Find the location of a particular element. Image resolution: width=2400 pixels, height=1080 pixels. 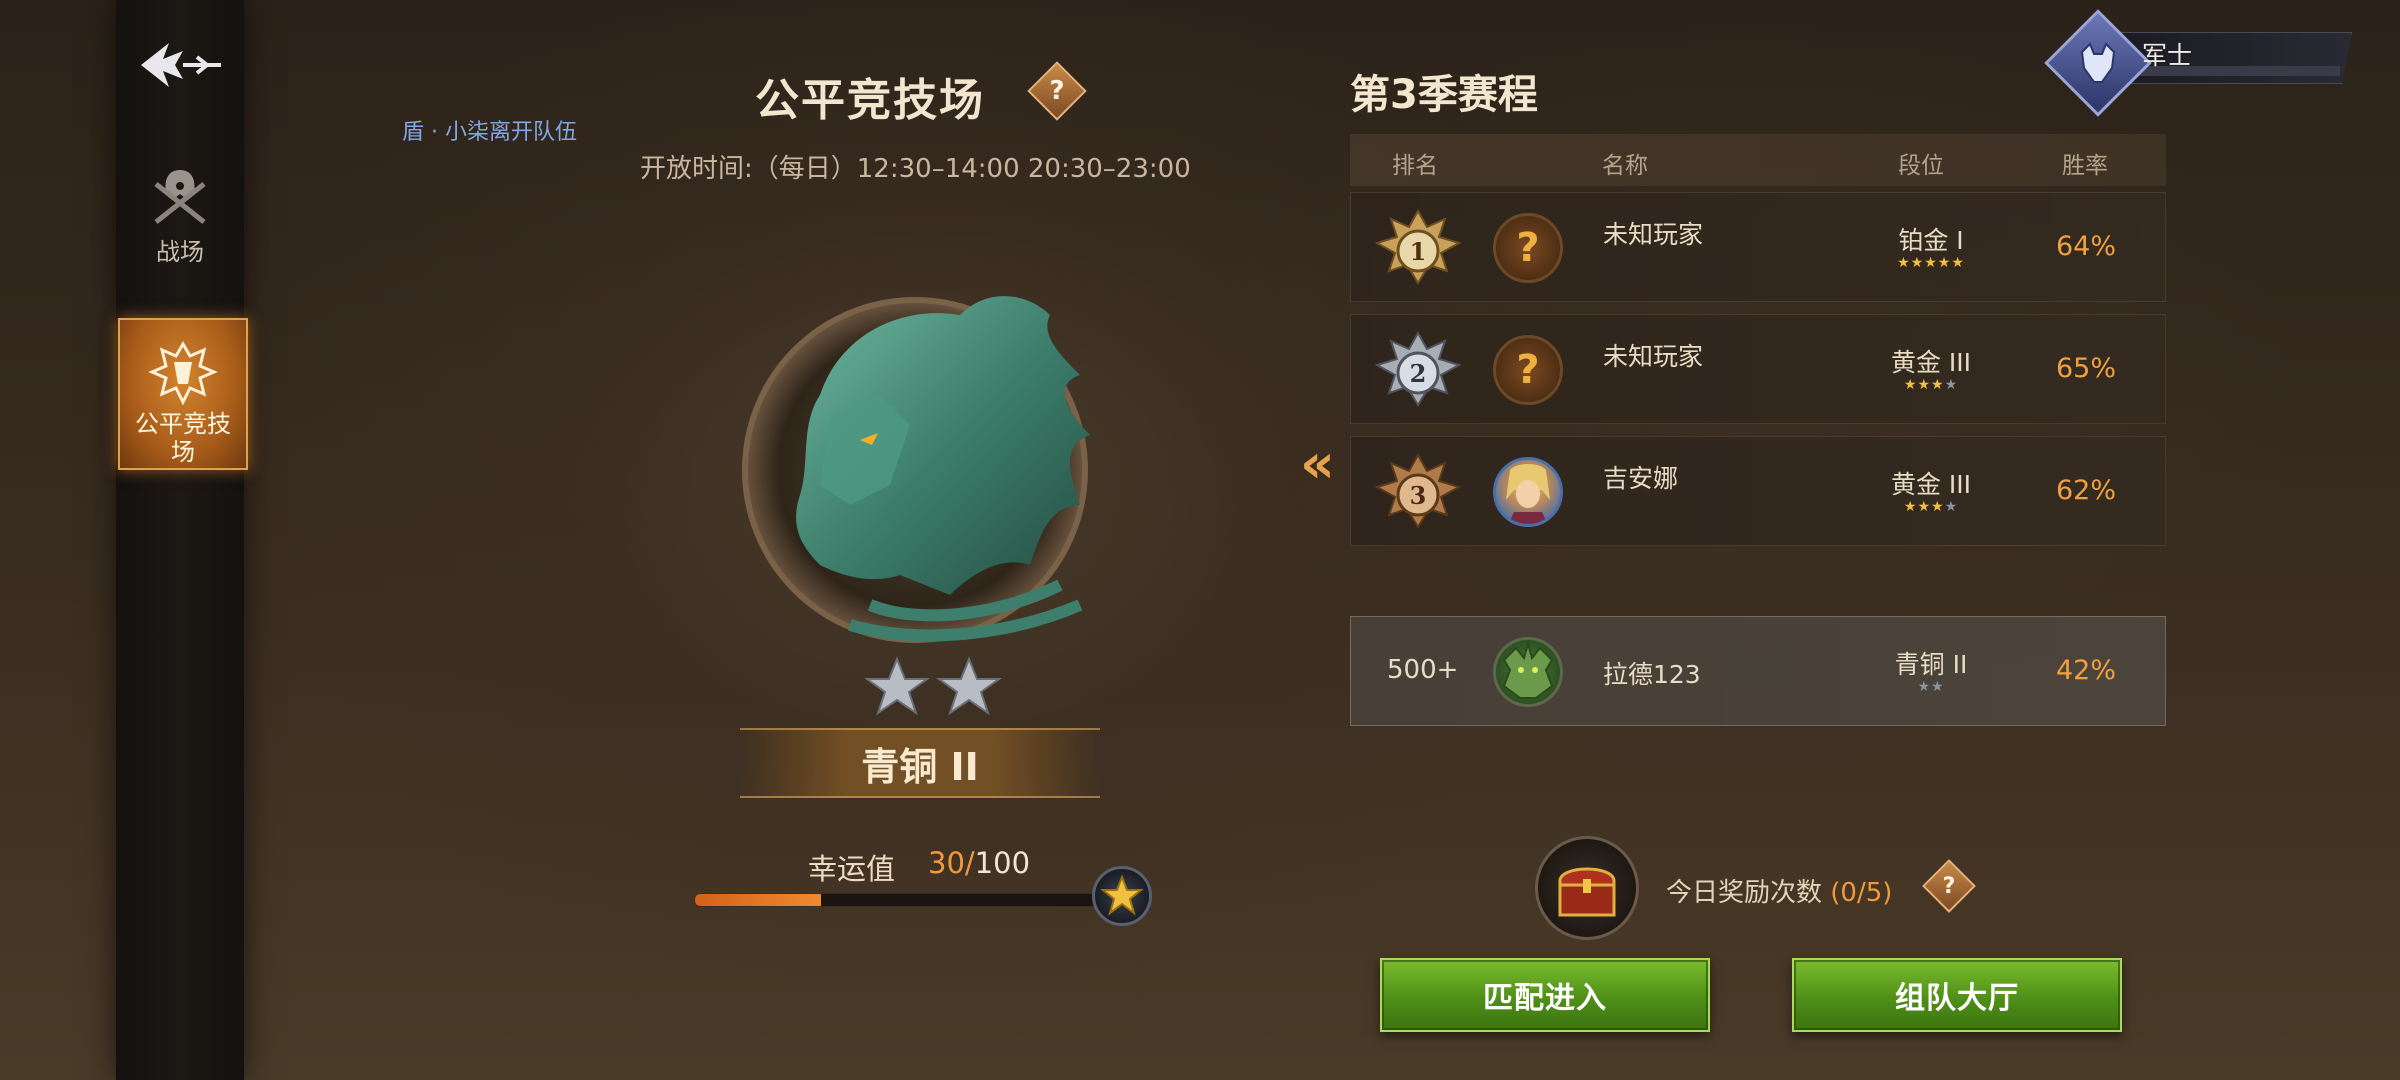

tier-stars: ★★ is located at coordinates (1931, 687).